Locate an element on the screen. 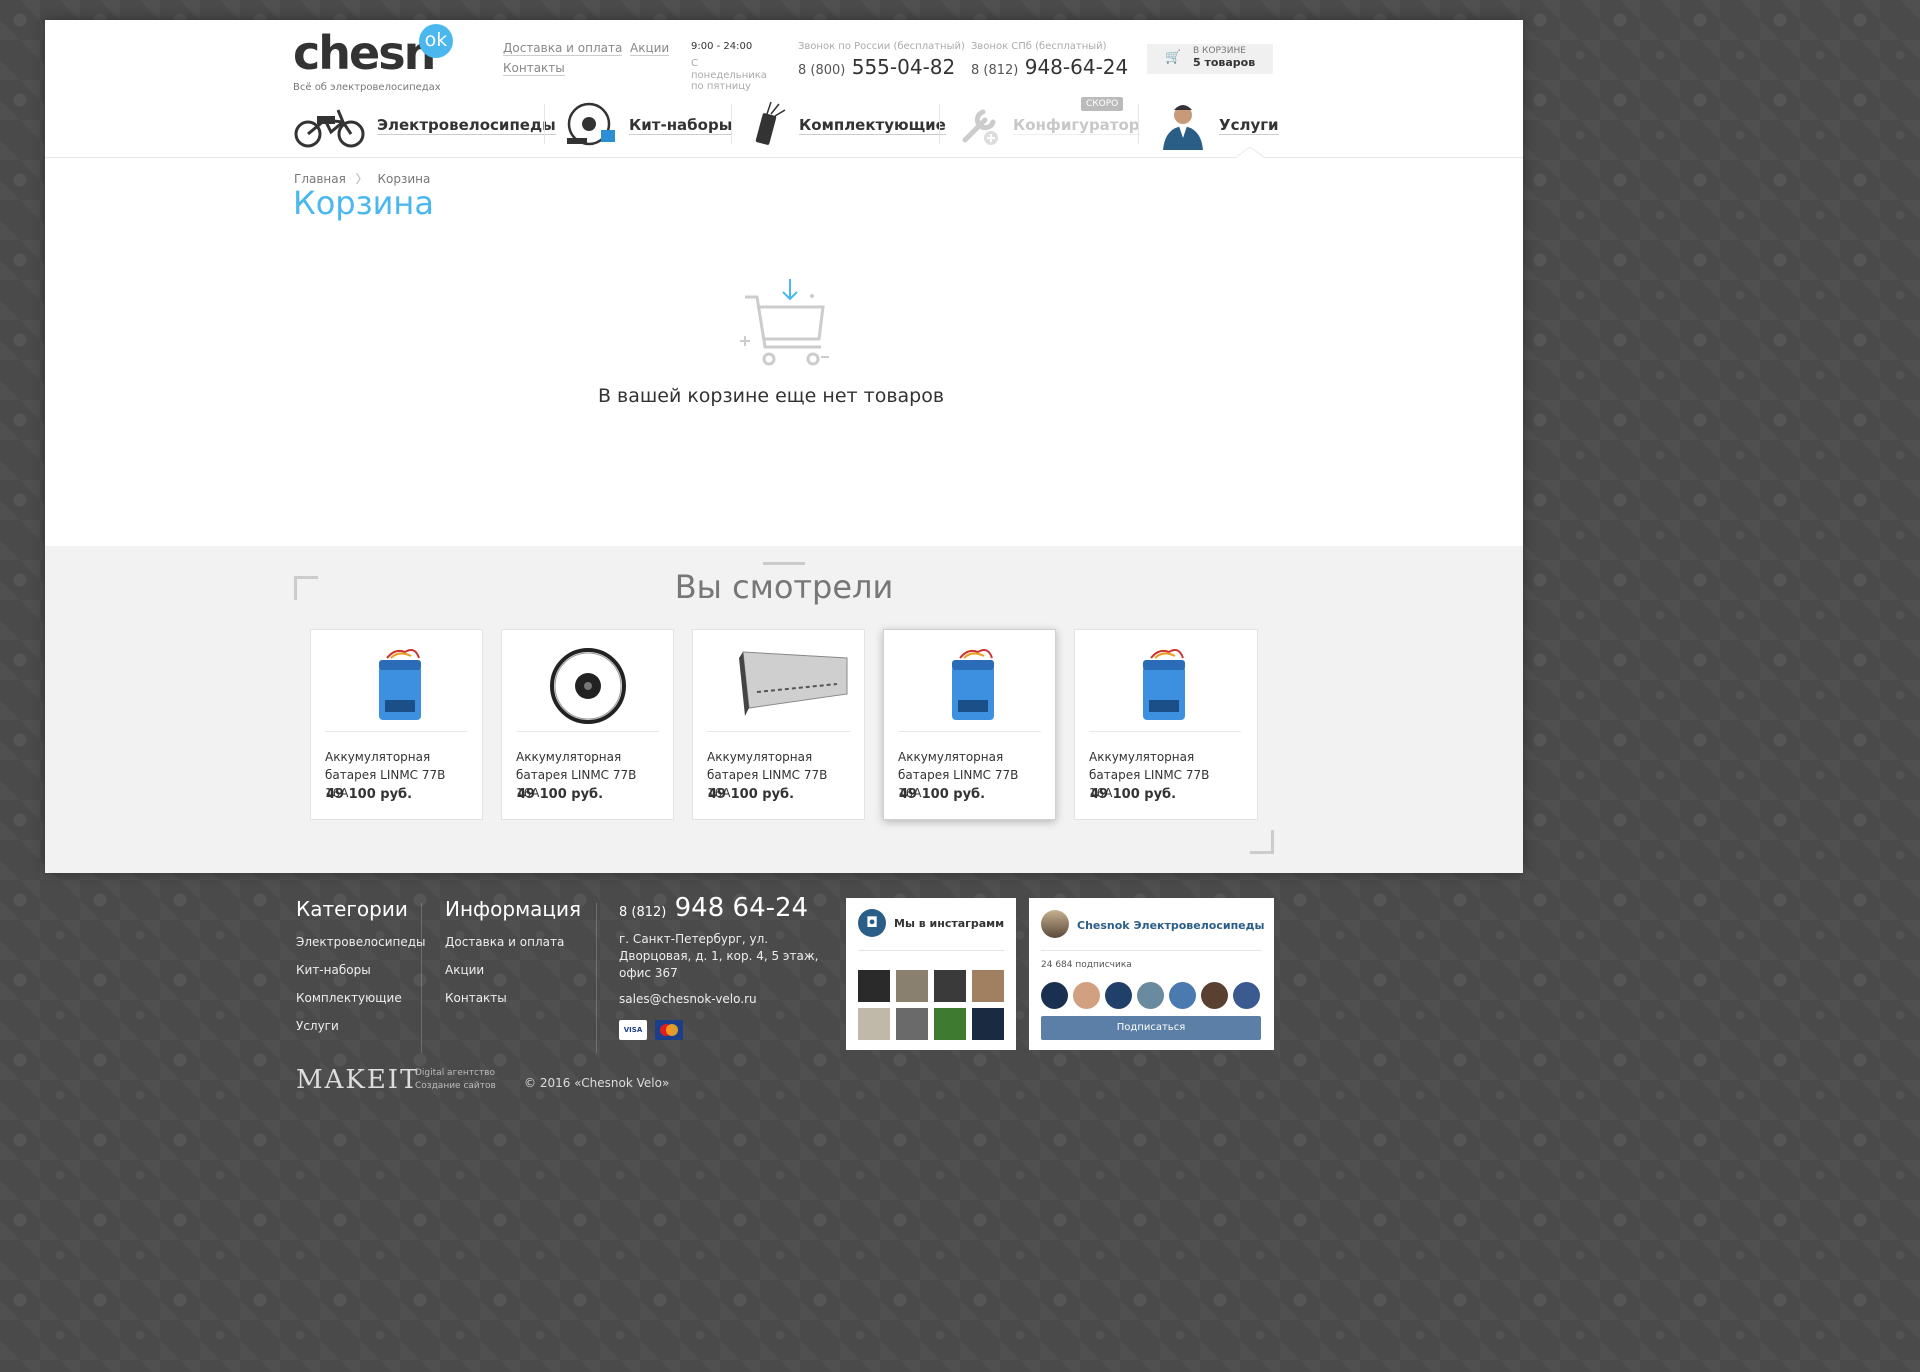 The height and width of the screenshot is (1372, 1920). vk-subscribe-button: Подписаться is located at coordinates (1151, 1028).